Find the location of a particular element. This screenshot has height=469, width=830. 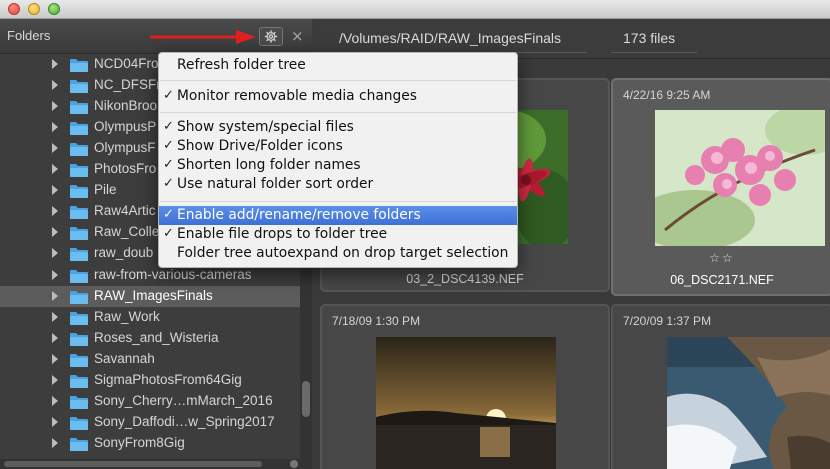

thumbnail-tile-selected: 4/22/16 9:25 AM ☆☆ 06_DSC2171.NEF is located at coordinates (720, 187).